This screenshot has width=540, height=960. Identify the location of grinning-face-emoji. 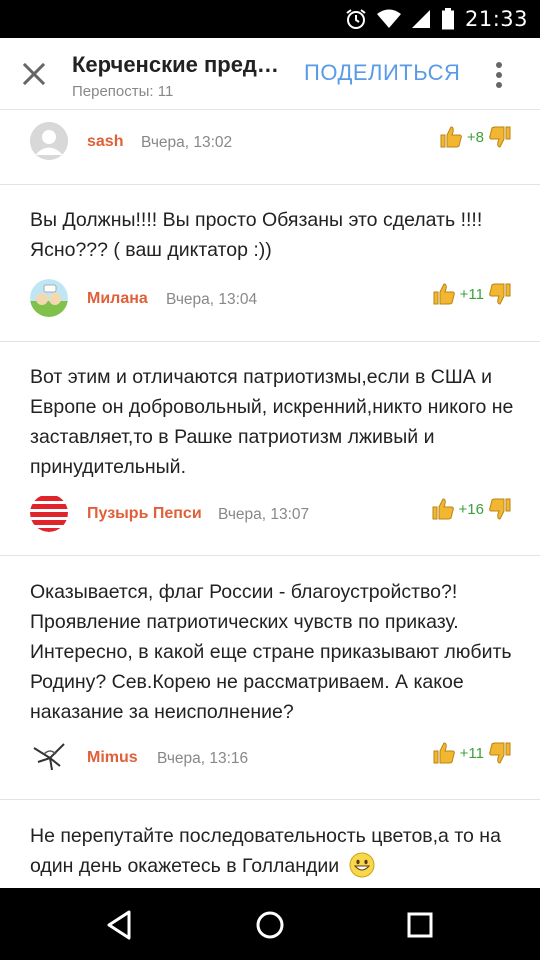
(362, 865).